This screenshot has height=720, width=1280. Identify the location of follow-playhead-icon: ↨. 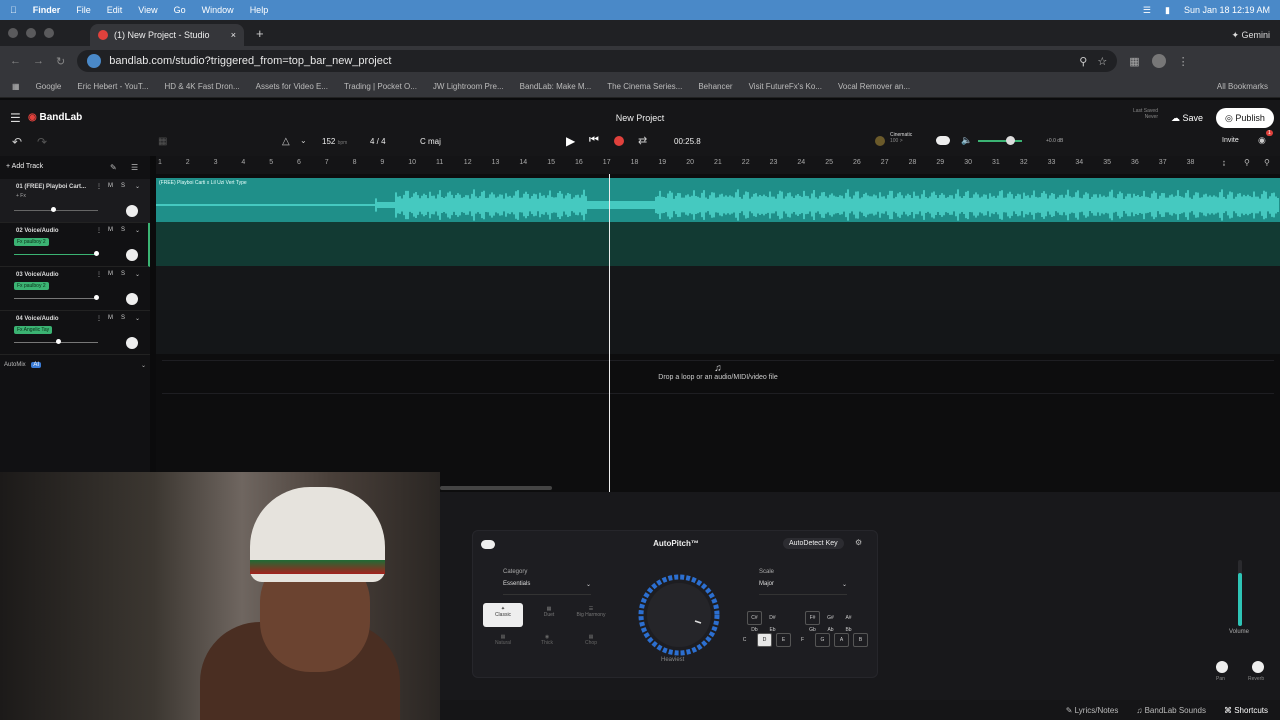
(1224, 162).